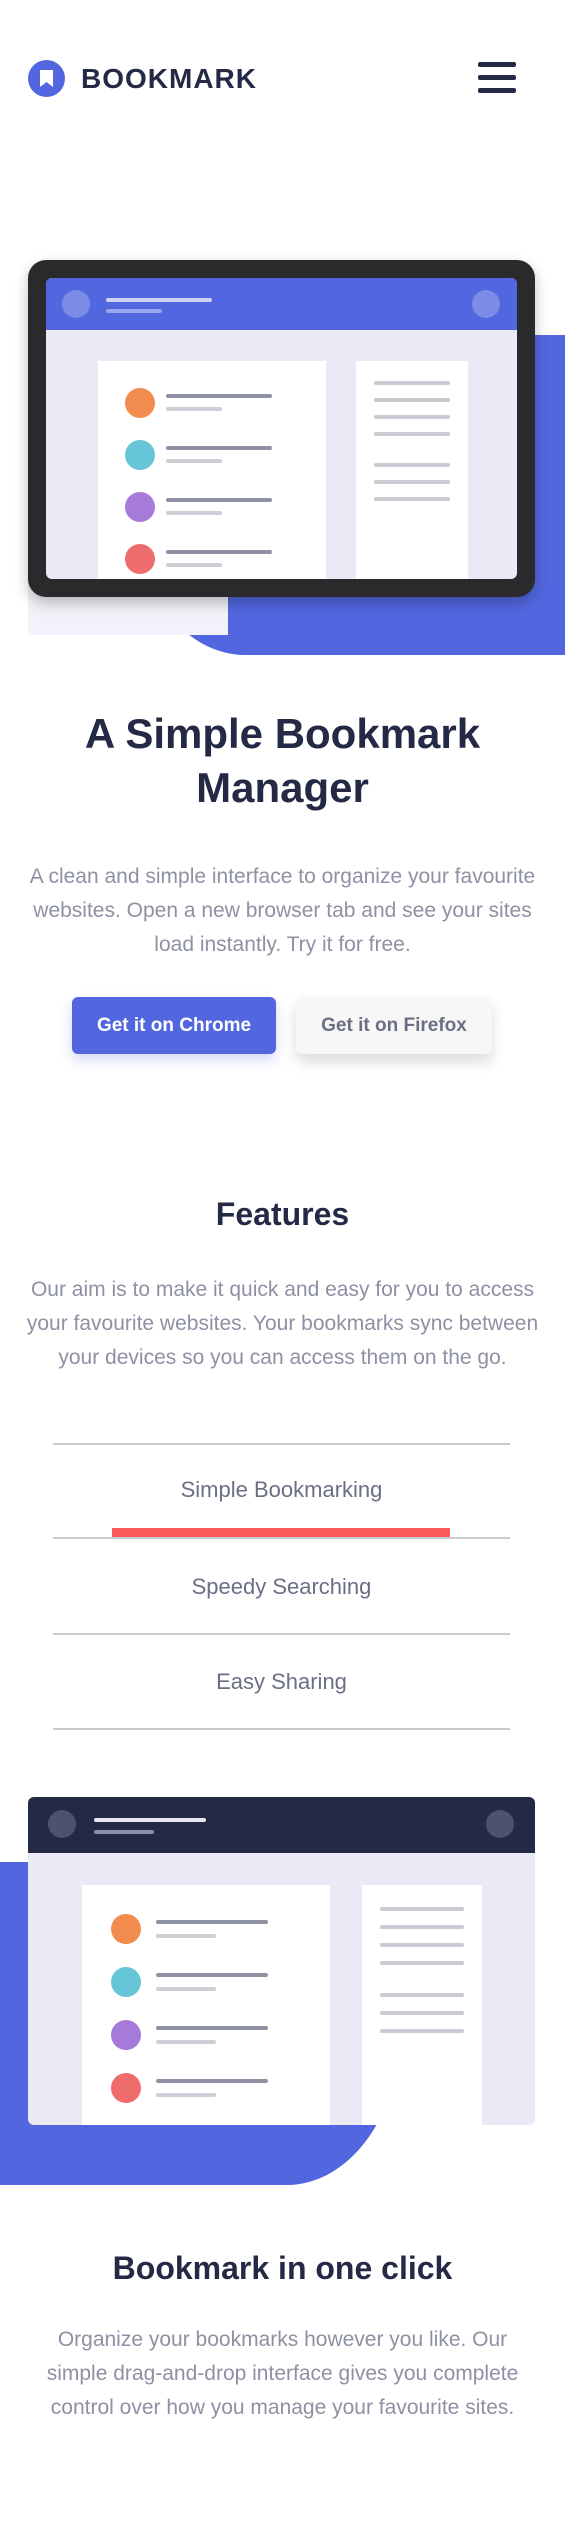 This screenshot has width=565, height=2523. What do you see at coordinates (281, 1532) in the screenshot?
I see `active-tab-indicator` at bounding box center [281, 1532].